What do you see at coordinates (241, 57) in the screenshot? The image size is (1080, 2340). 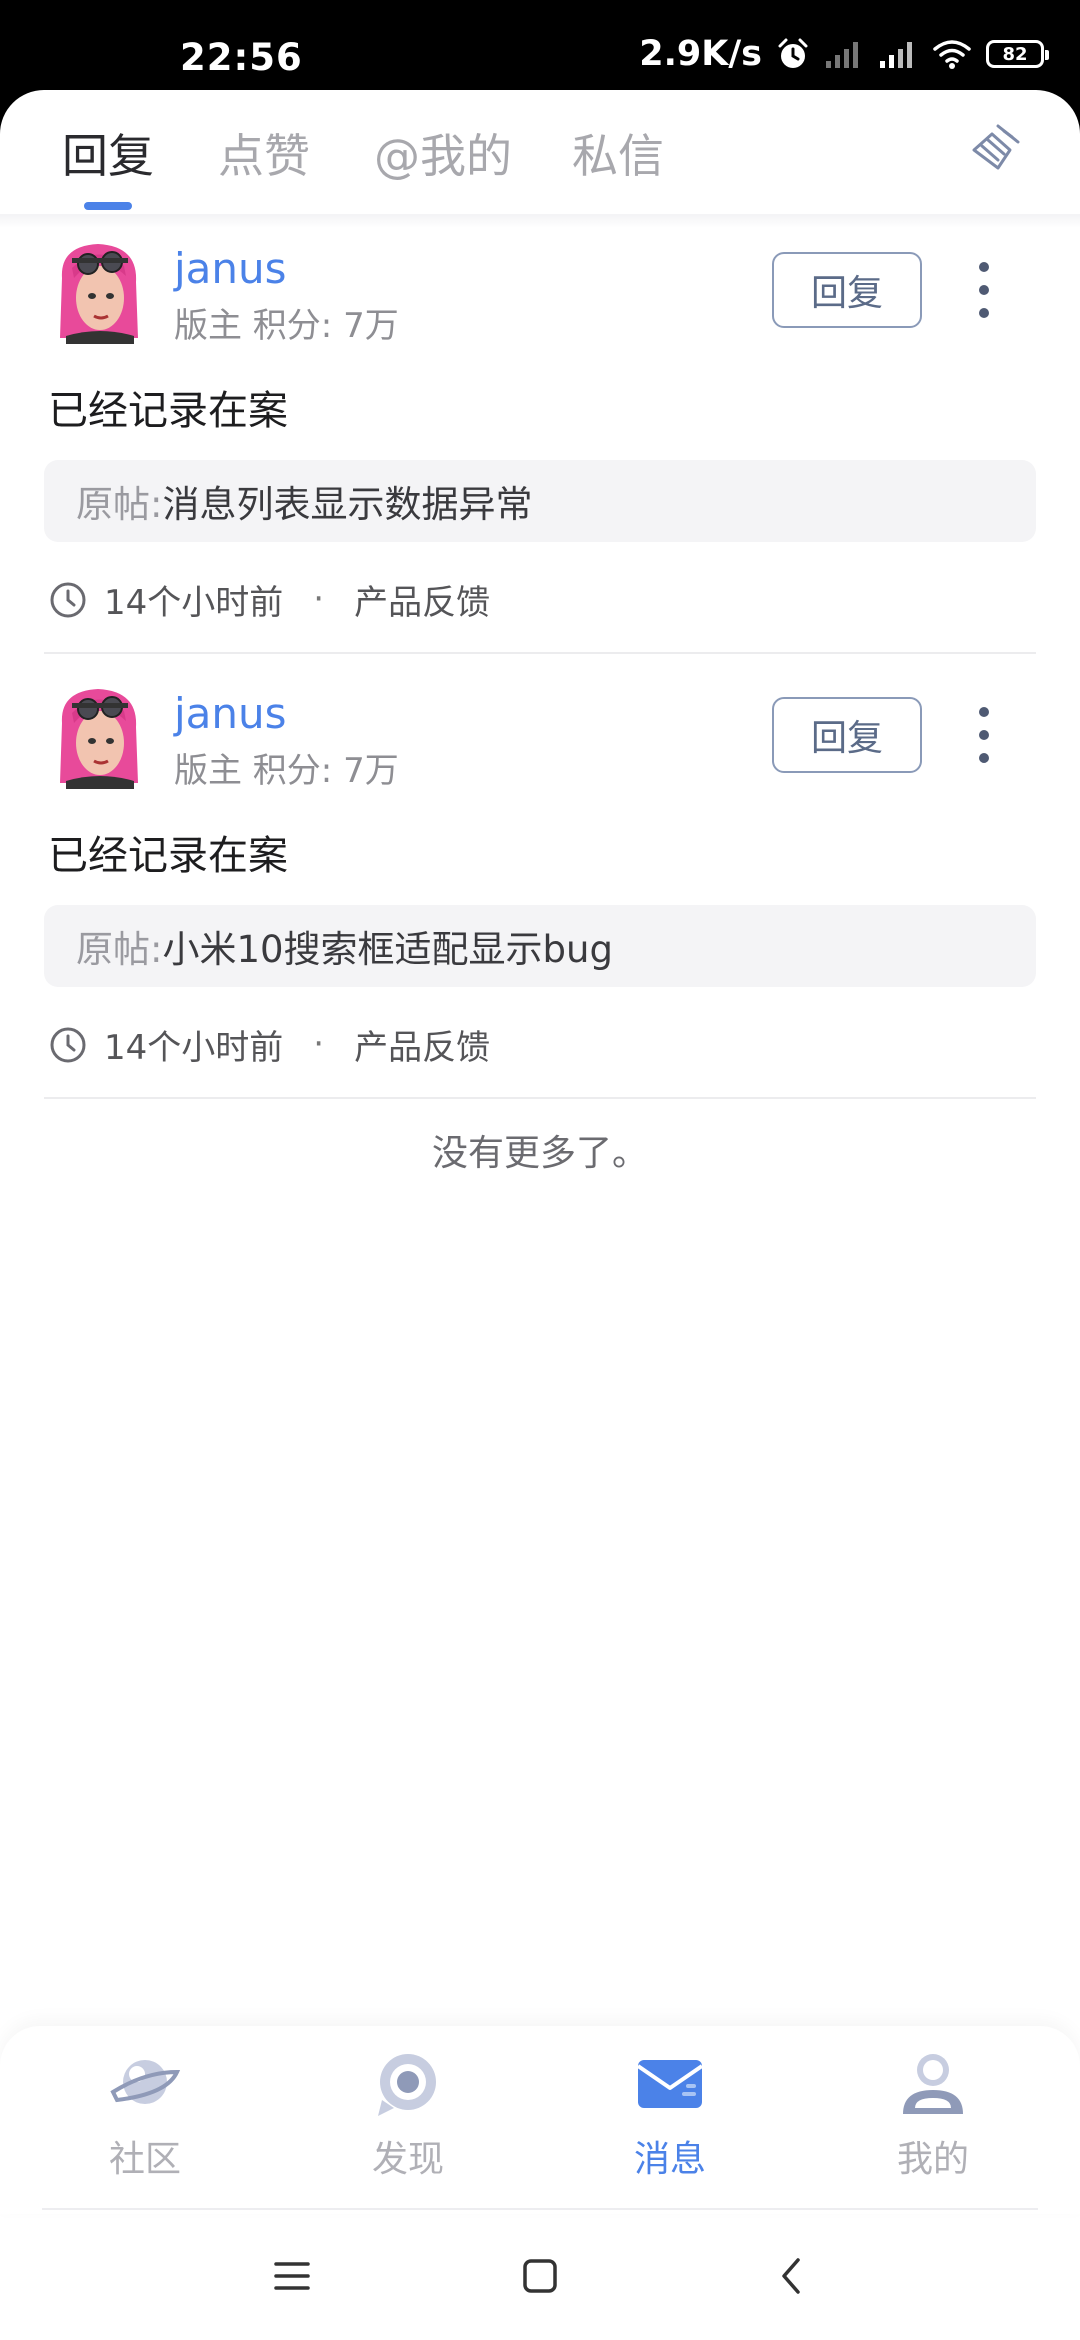 I see `status-time: 22:56` at bounding box center [241, 57].